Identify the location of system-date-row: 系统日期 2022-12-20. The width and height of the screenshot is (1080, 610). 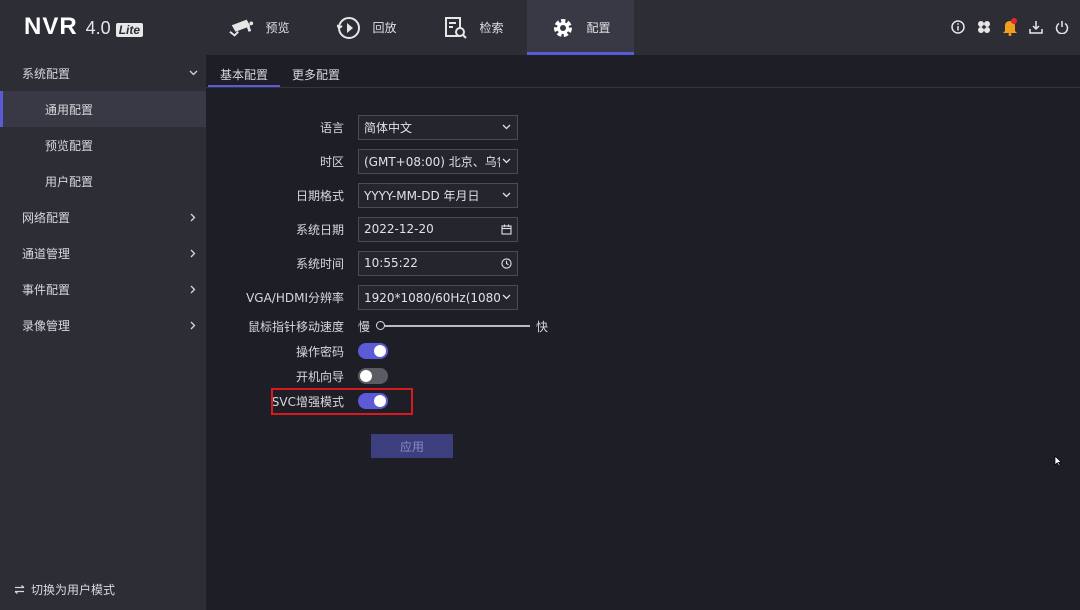
(416, 229).